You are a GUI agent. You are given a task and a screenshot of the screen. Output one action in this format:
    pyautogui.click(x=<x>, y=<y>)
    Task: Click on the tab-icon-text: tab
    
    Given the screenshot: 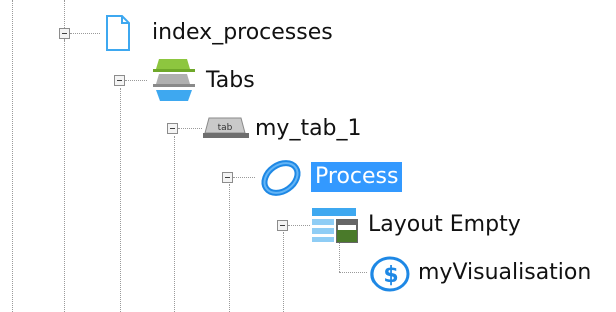 What is the action you would take?
    pyautogui.click(x=225, y=128)
    